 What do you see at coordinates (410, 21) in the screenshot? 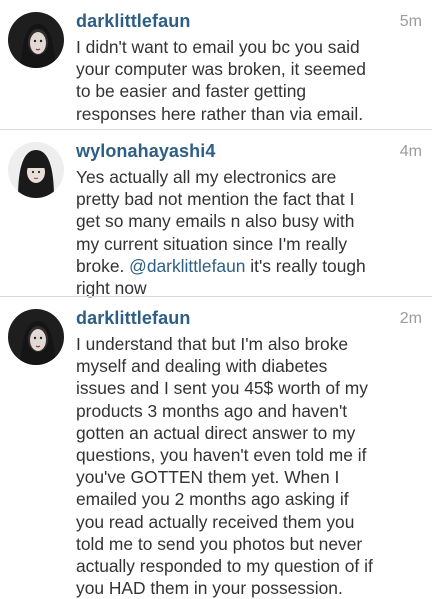
I see `timestamp: 5m` at bounding box center [410, 21].